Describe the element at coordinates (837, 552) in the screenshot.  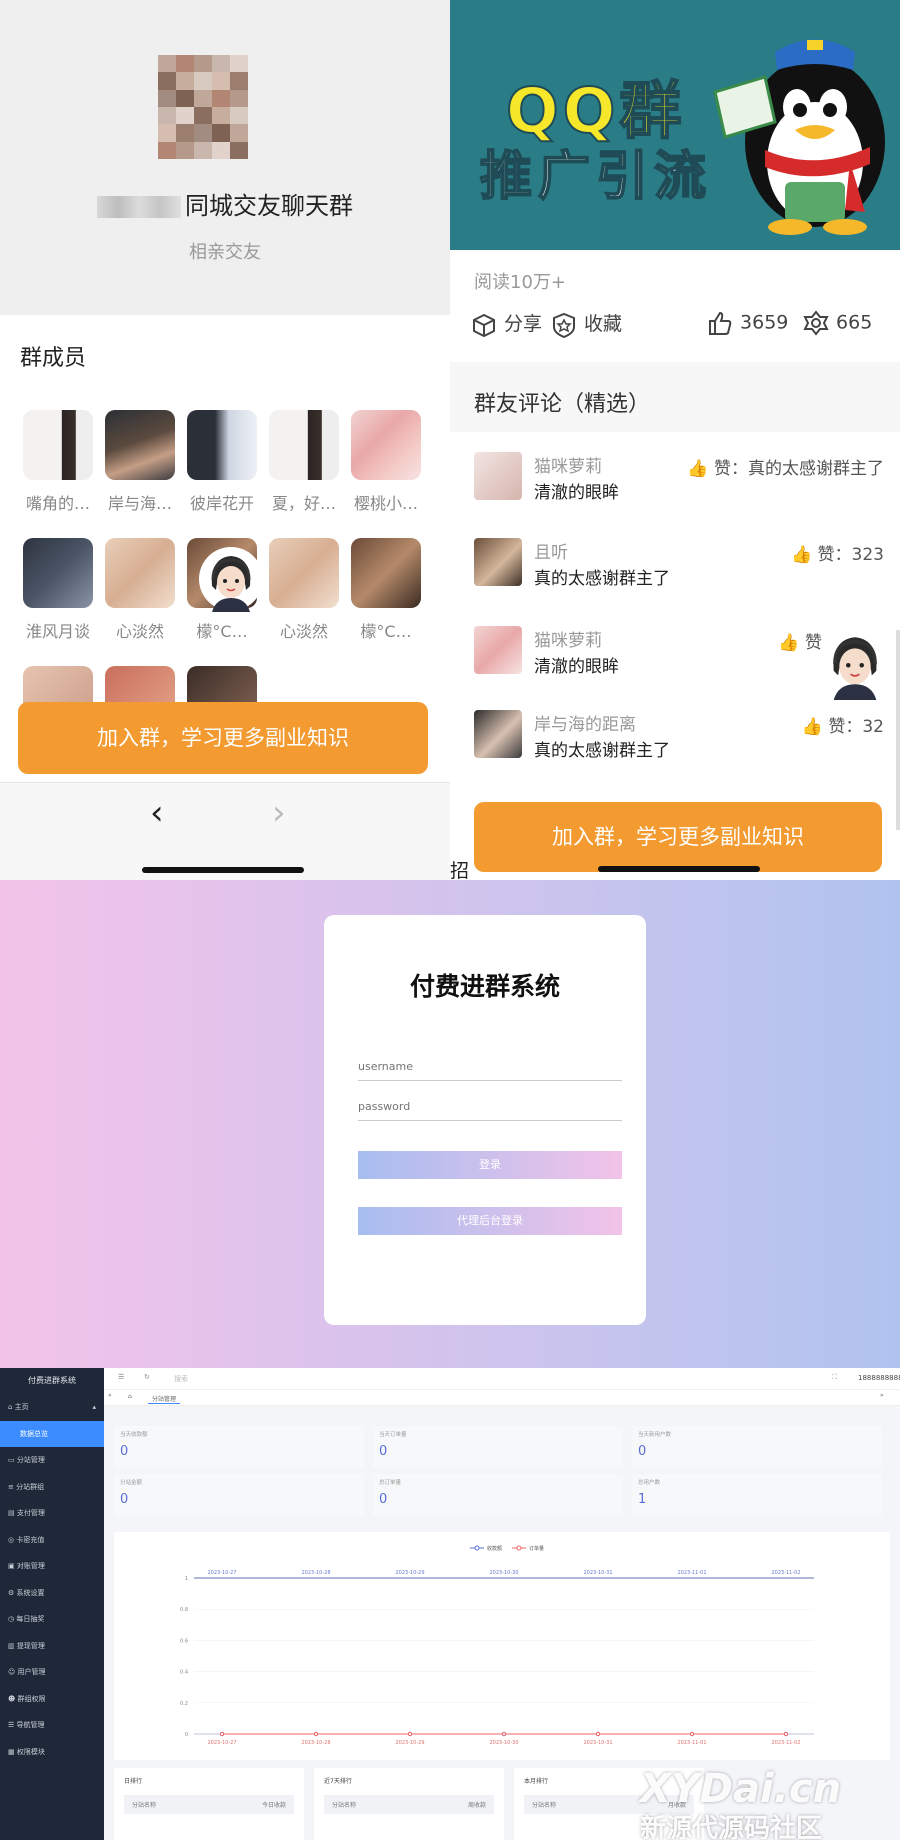
I see `comment-like: 👍 赞：323` at that location.